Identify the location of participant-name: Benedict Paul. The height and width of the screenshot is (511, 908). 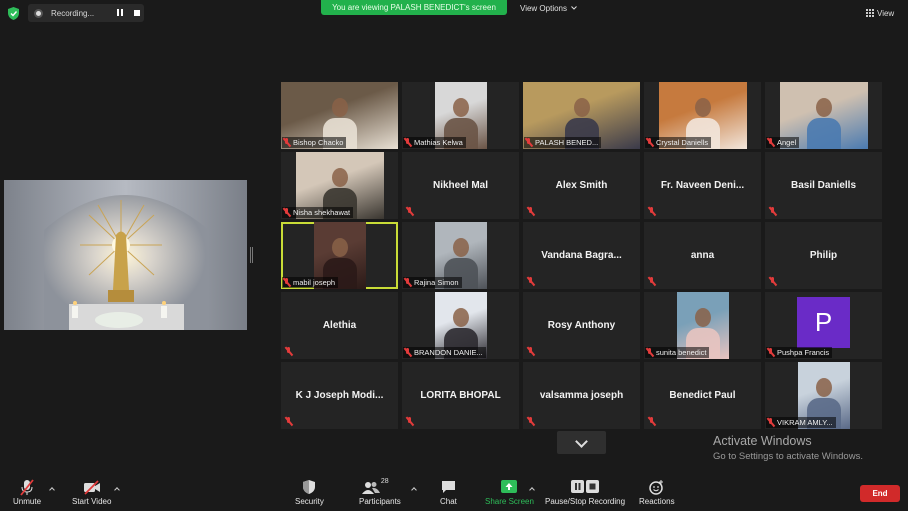
(702, 395).